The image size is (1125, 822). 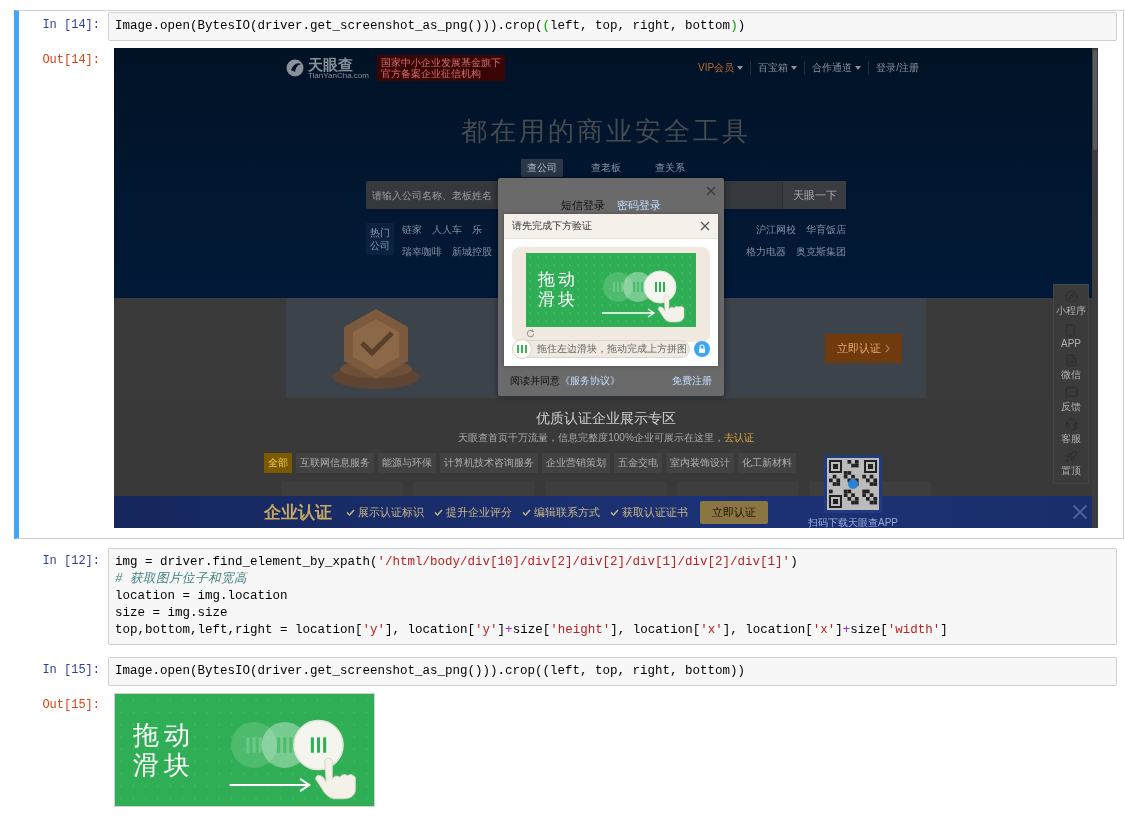 I want to click on input-prompt: In [12]:, so click(x=71, y=560).